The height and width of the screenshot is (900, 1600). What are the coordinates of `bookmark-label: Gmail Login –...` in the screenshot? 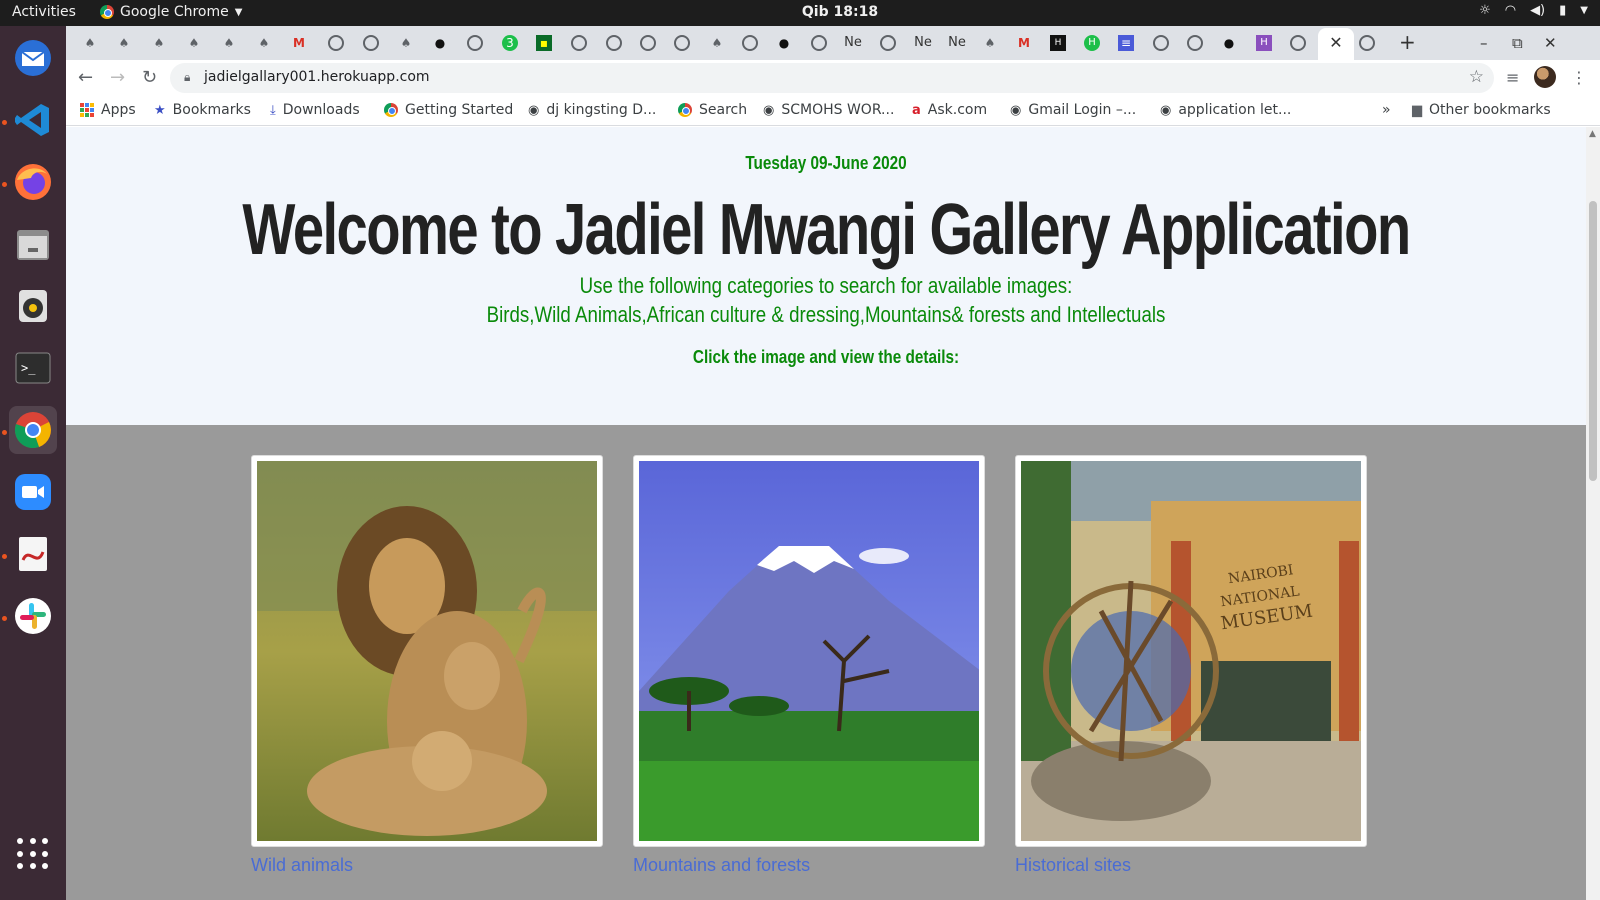 It's located at (1082, 110).